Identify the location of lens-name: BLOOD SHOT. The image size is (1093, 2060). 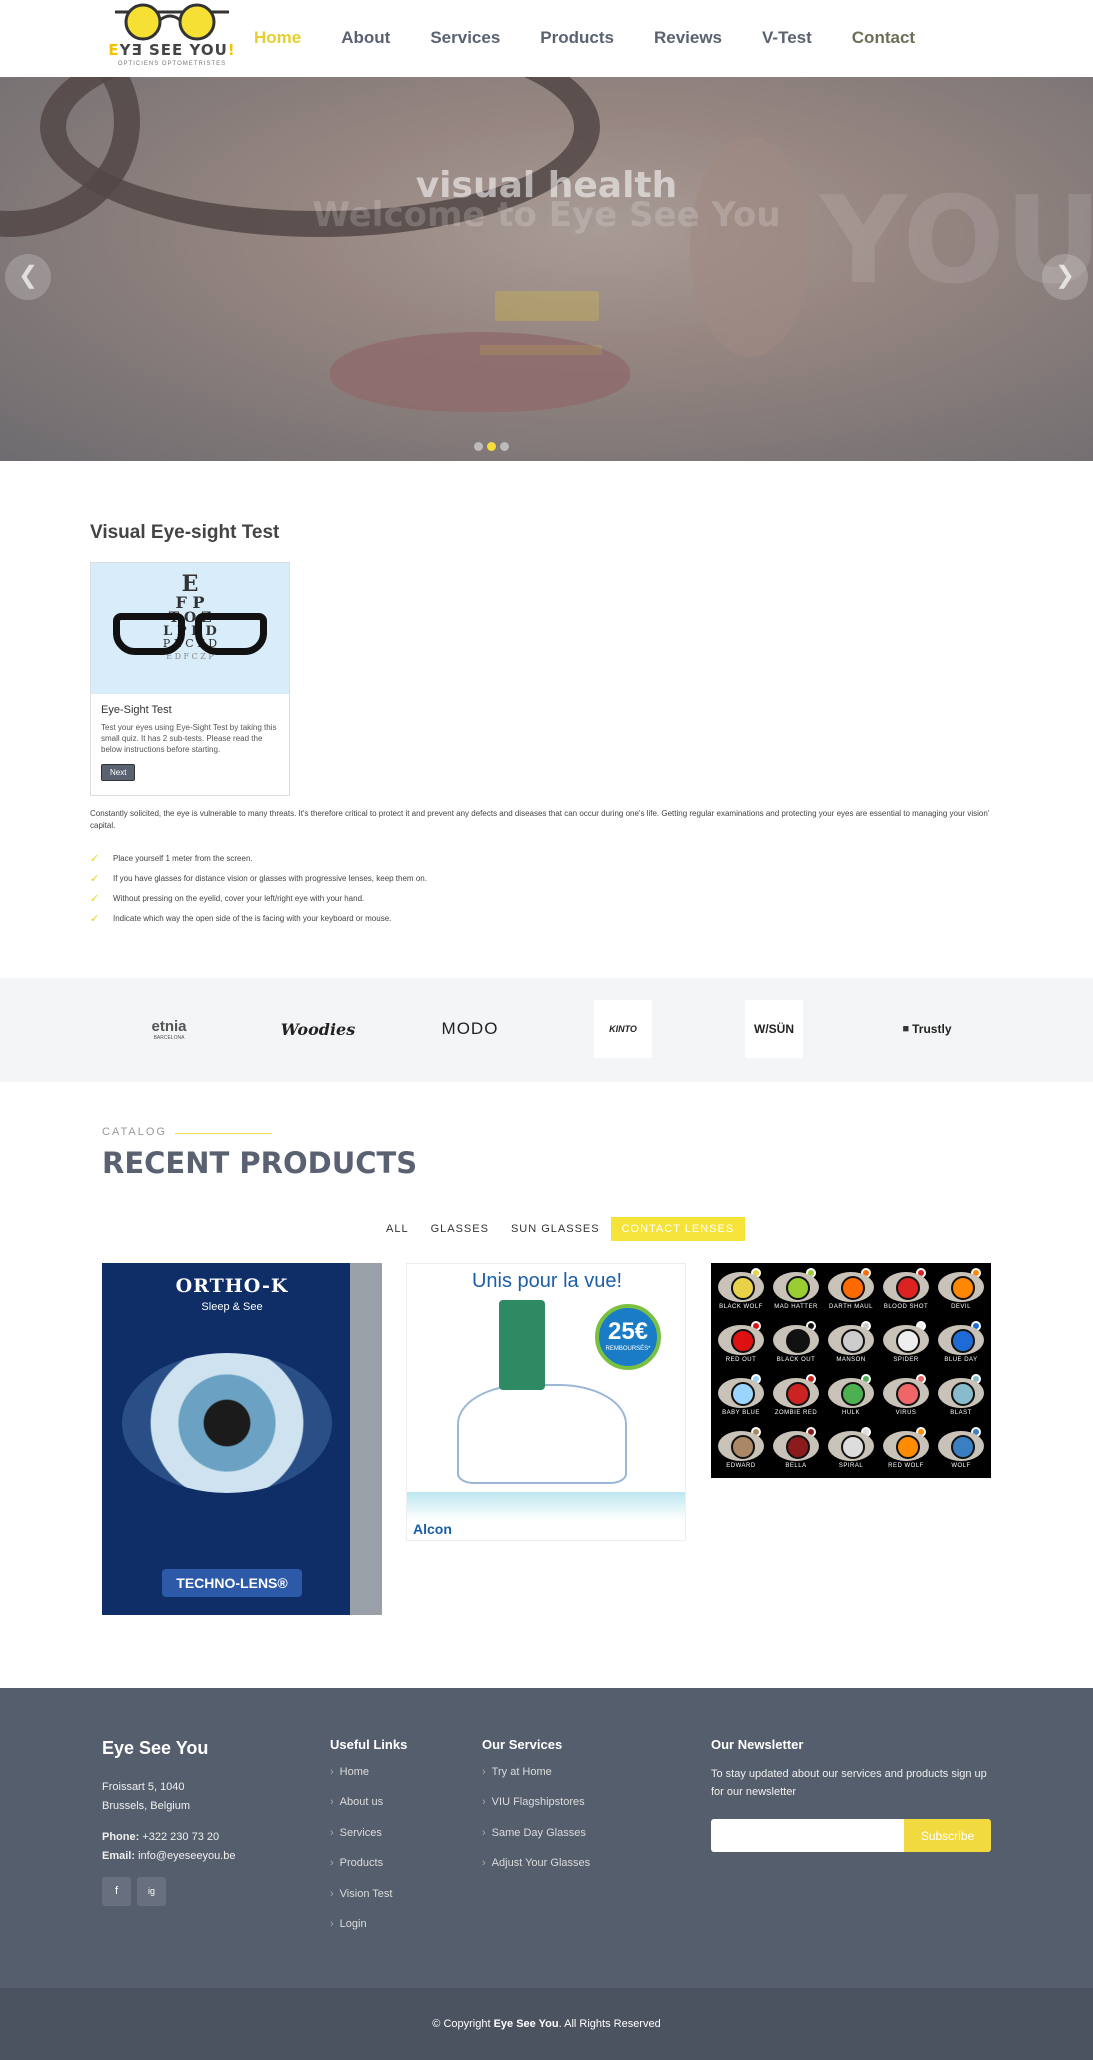
(906, 1307).